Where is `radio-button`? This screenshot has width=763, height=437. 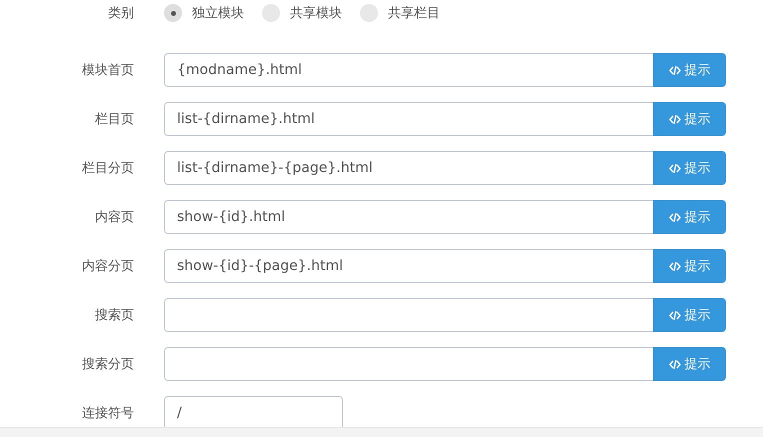 radio-button is located at coordinates (173, 13).